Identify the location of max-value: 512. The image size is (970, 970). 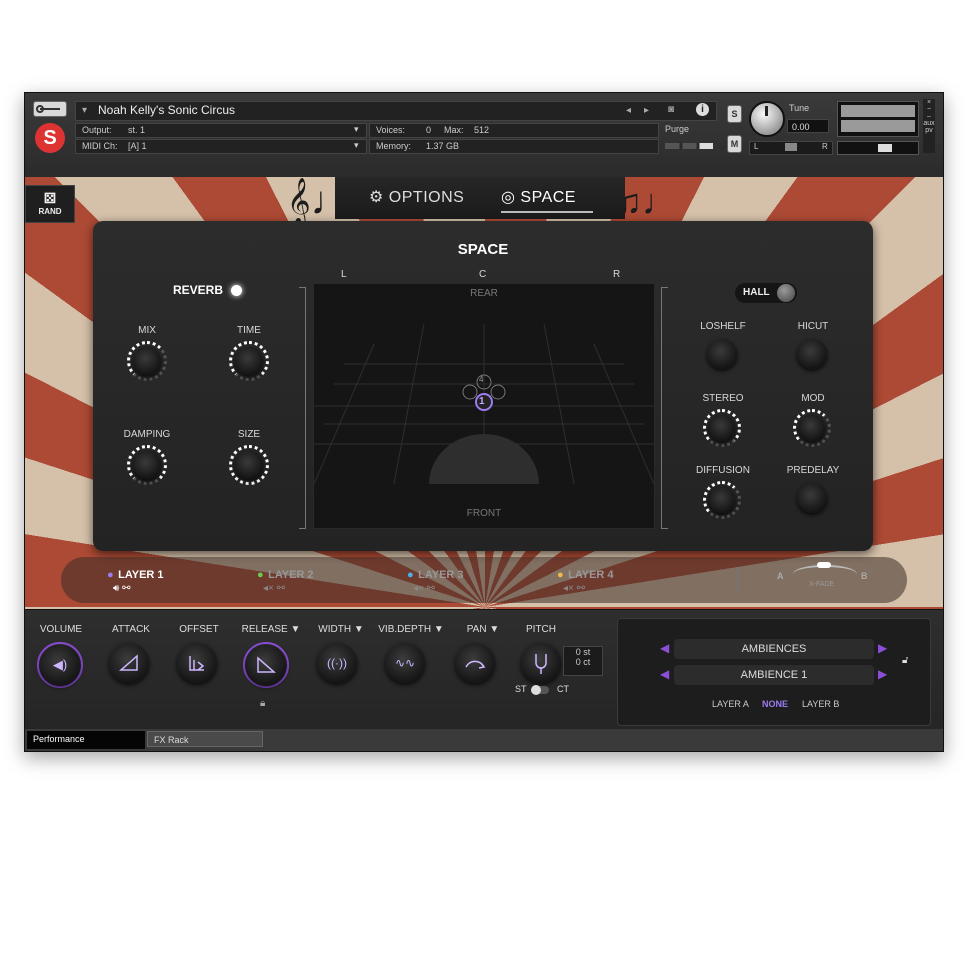
(481, 130).